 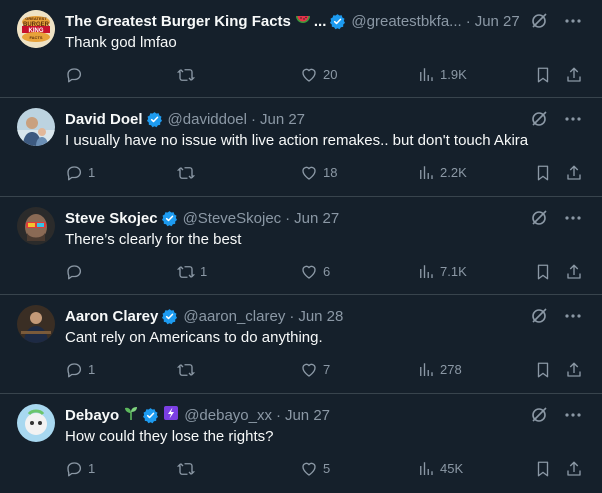 What do you see at coordinates (74, 370) in the screenshot?
I see `reply-icon` at bounding box center [74, 370].